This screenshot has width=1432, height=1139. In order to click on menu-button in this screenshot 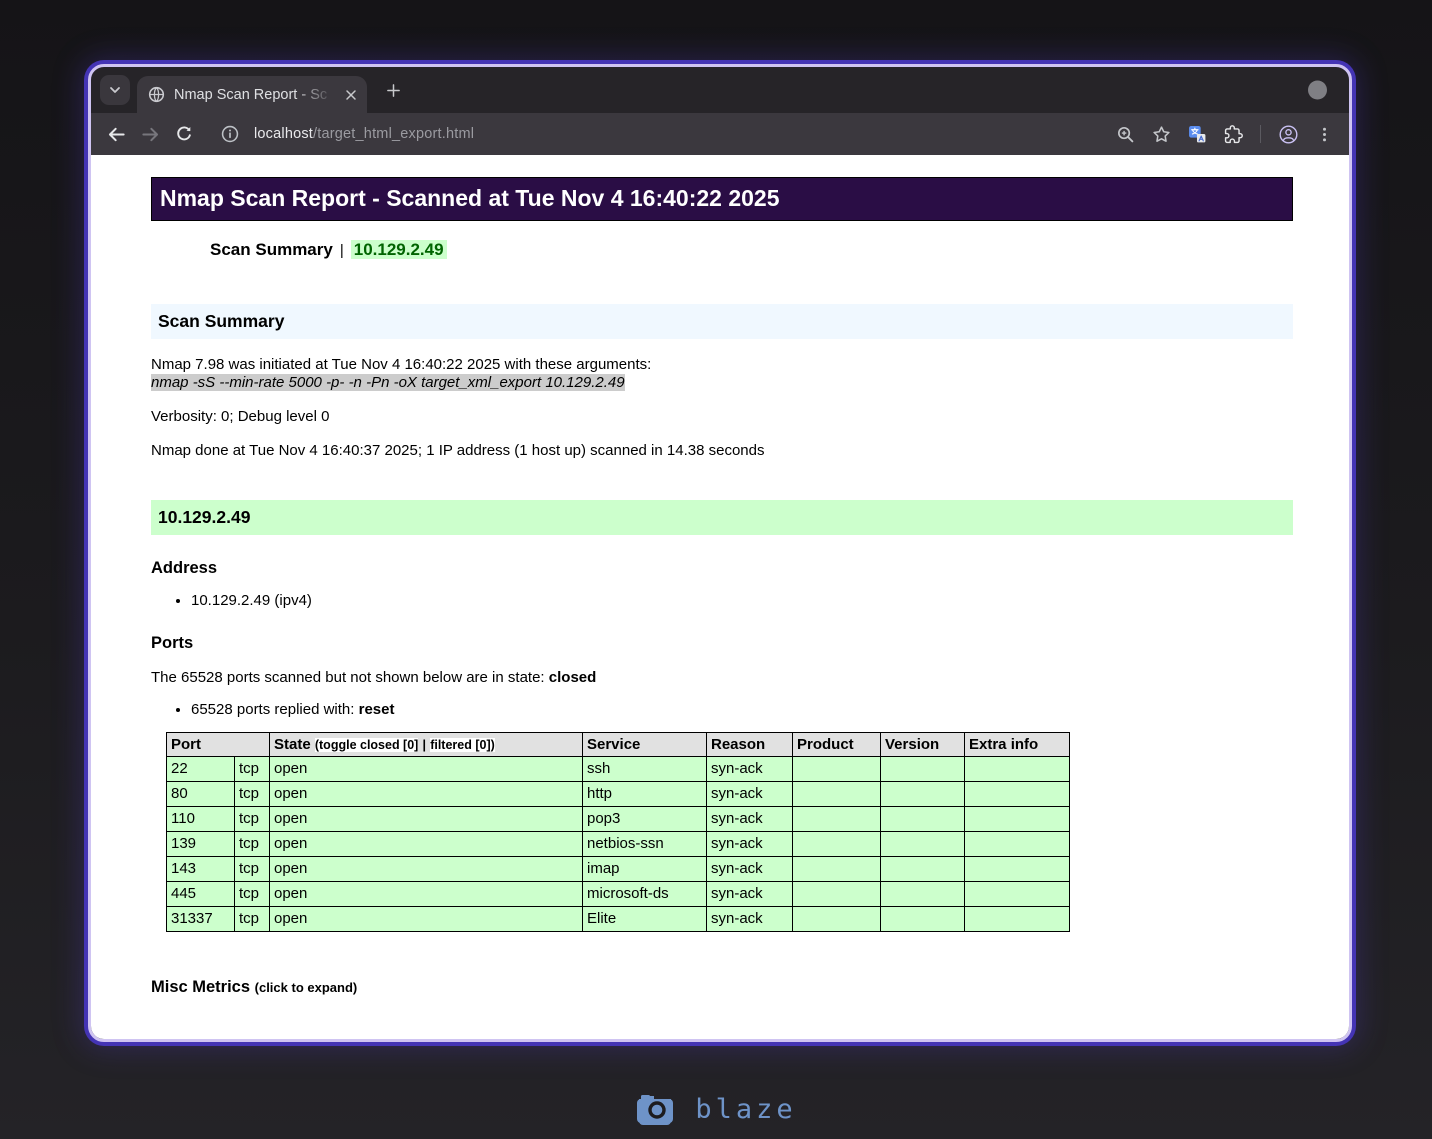, I will do `click(1324, 134)`.